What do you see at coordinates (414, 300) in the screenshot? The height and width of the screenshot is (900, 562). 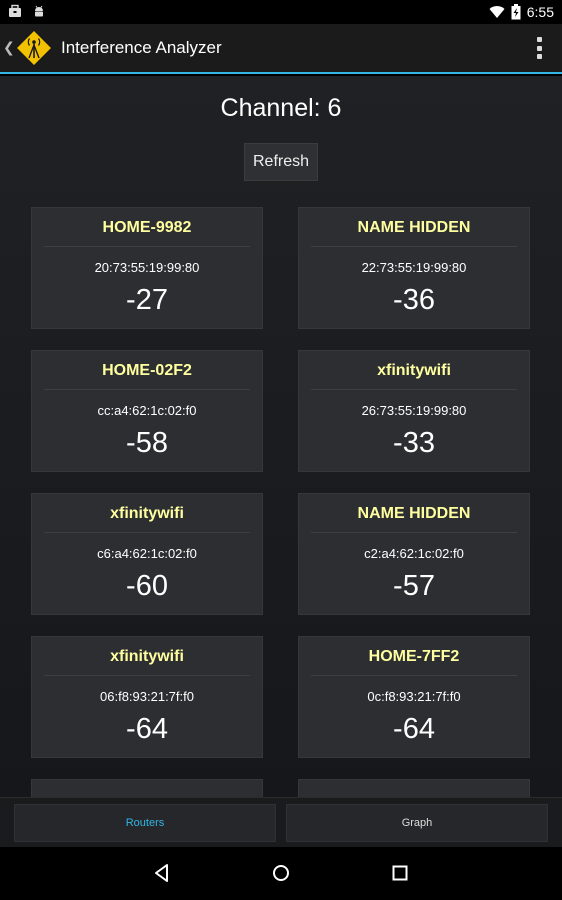 I see `router-signal: -36` at bounding box center [414, 300].